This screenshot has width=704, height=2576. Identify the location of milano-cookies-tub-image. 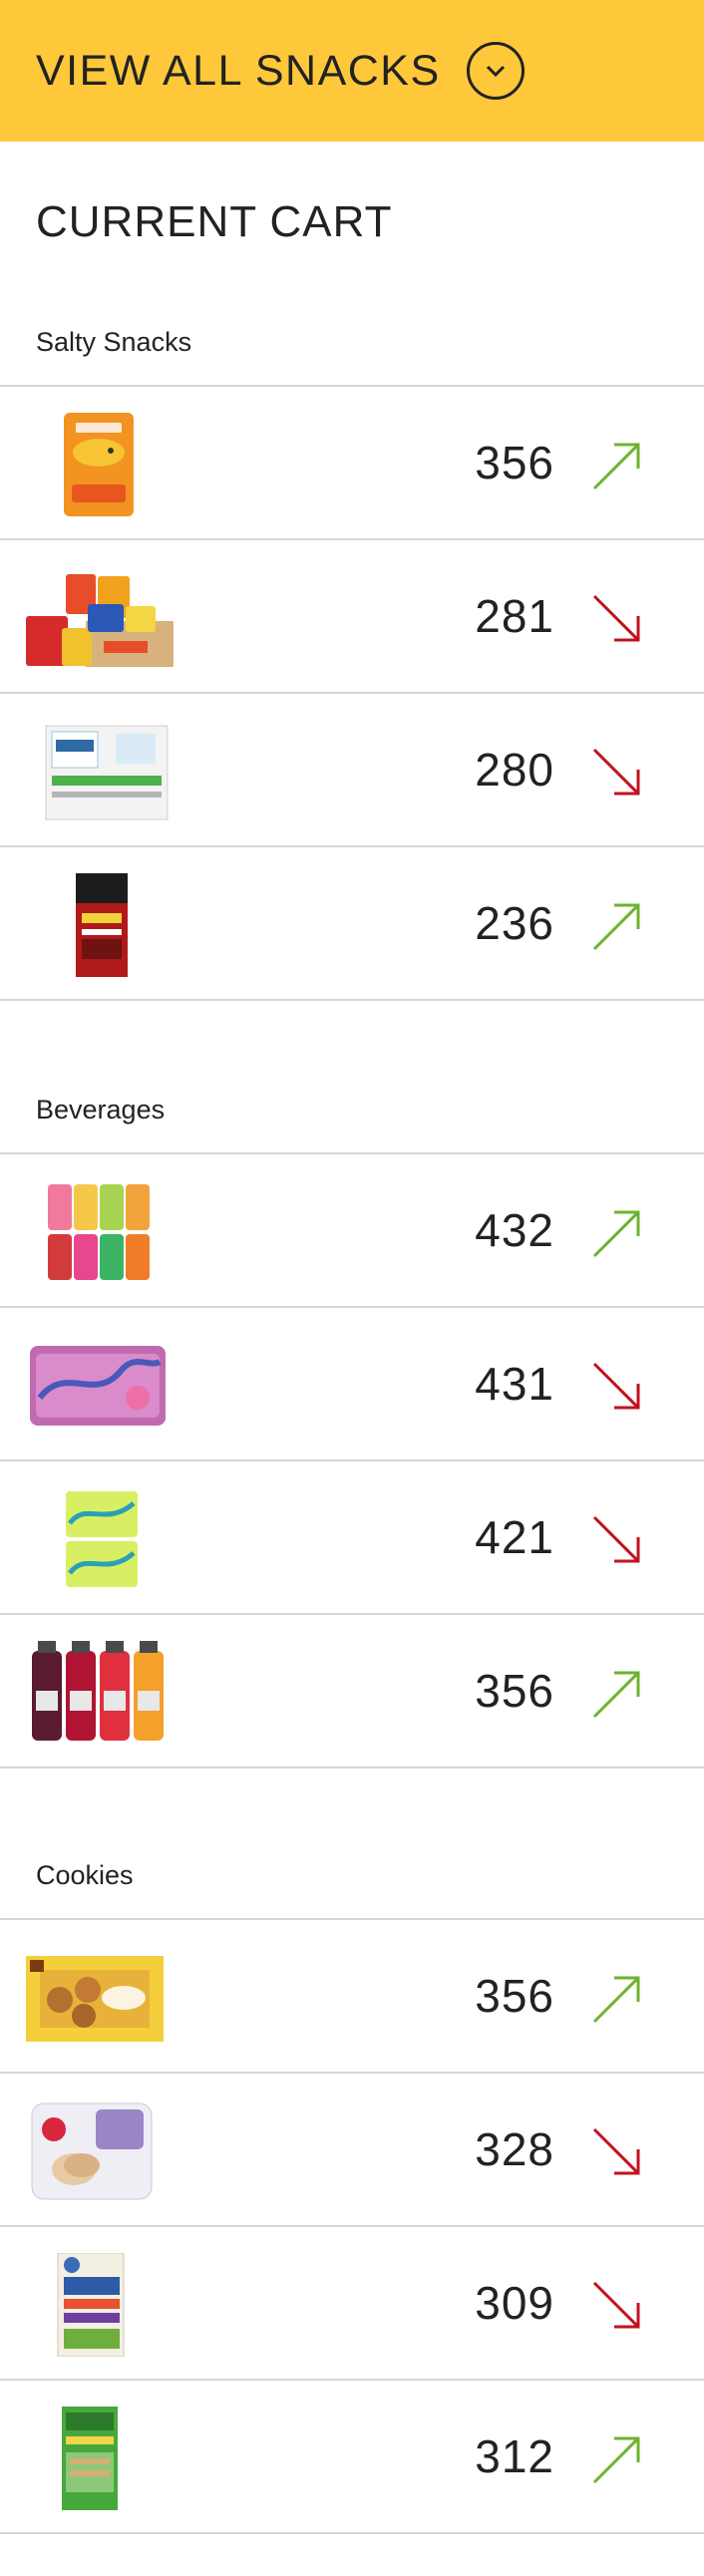
(92, 2151).